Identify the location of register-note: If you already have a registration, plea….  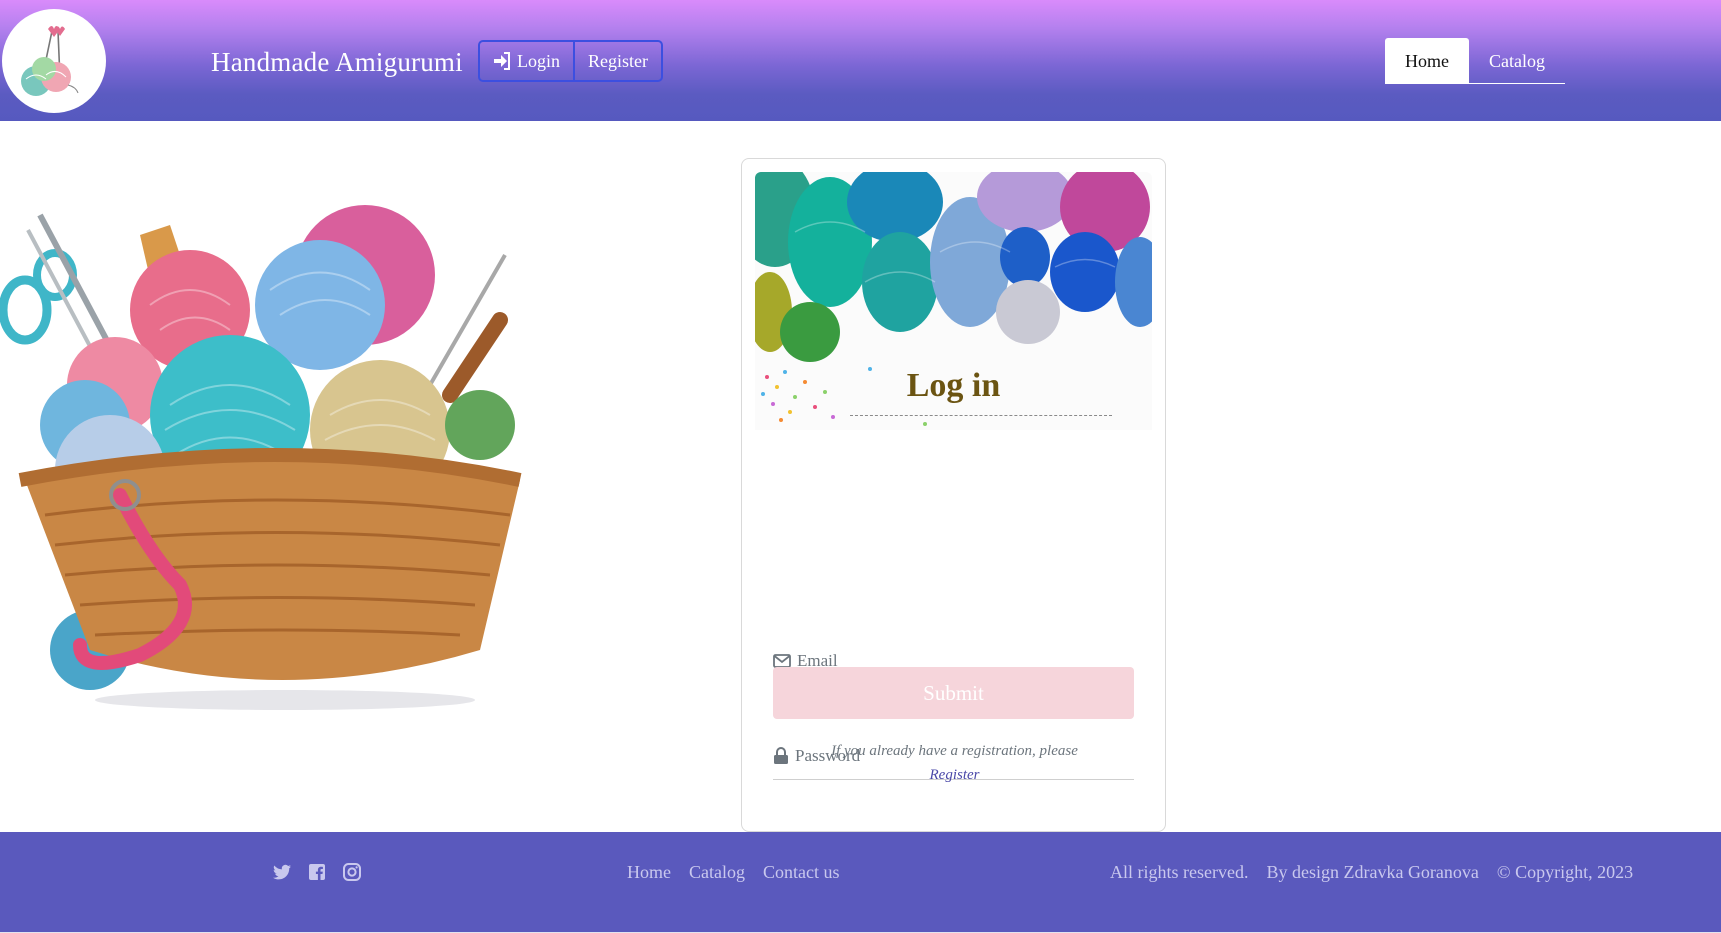
(954, 763).